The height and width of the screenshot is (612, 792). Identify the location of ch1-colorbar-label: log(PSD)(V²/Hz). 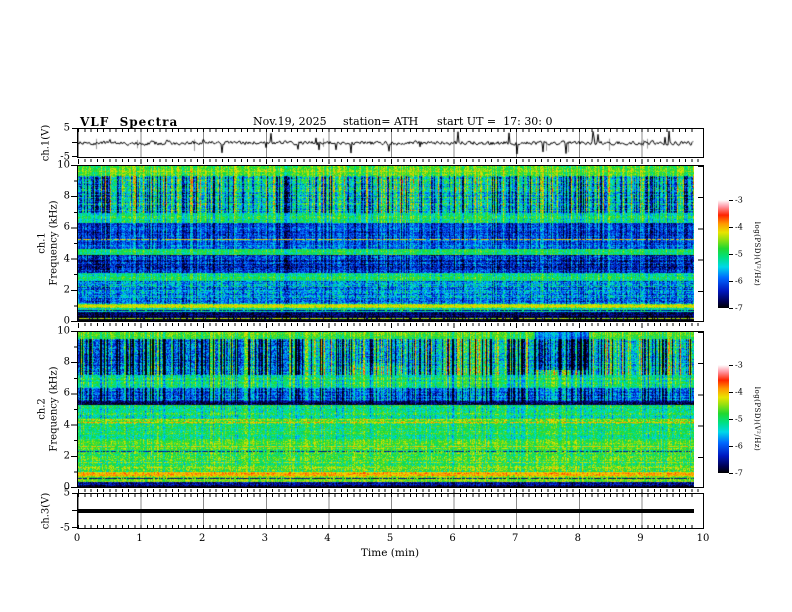
(757, 254).